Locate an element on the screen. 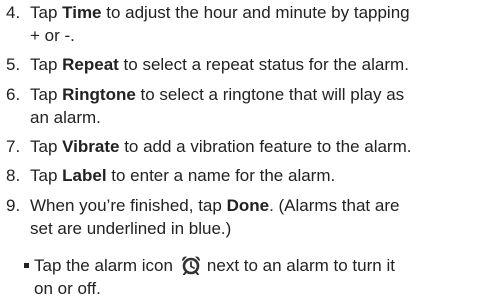  bullet-text-pre: Tap the alarm icon is located at coordinates (103, 265).